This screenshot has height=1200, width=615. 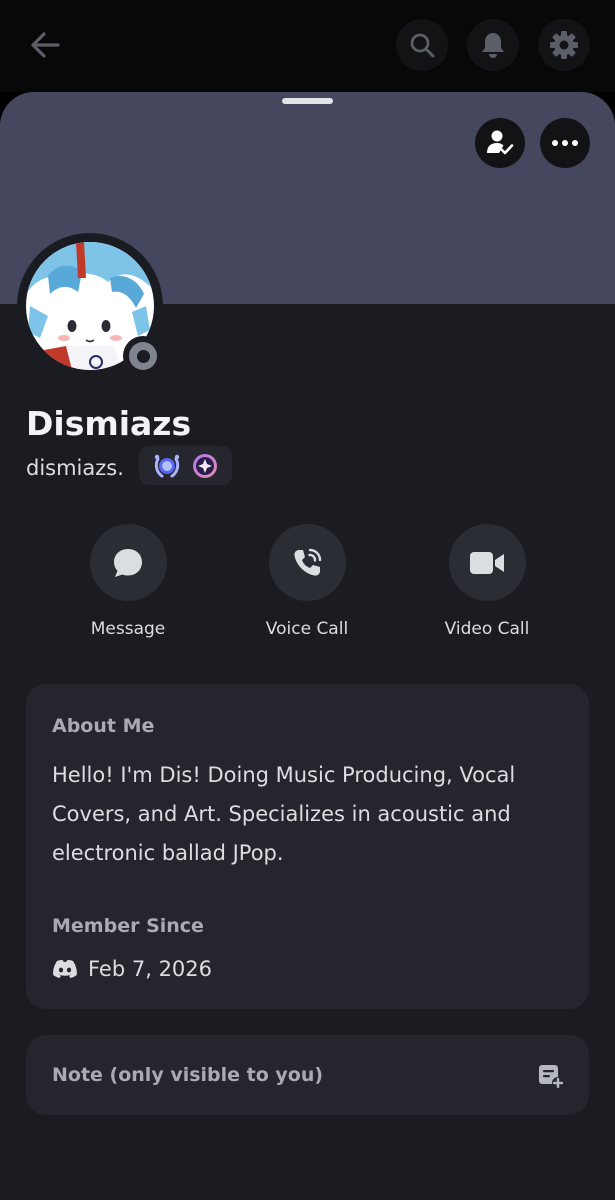 I want to click on member-since-date: Feb 7, 2026, so click(x=150, y=969).